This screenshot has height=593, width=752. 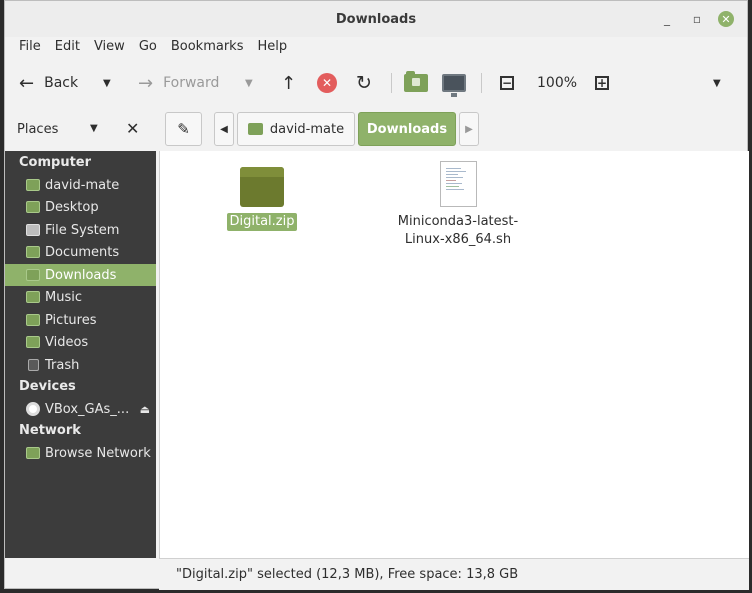 What do you see at coordinates (80, 453) in the screenshot?
I see `sidebar-item-browse-network: Browse Network` at bounding box center [80, 453].